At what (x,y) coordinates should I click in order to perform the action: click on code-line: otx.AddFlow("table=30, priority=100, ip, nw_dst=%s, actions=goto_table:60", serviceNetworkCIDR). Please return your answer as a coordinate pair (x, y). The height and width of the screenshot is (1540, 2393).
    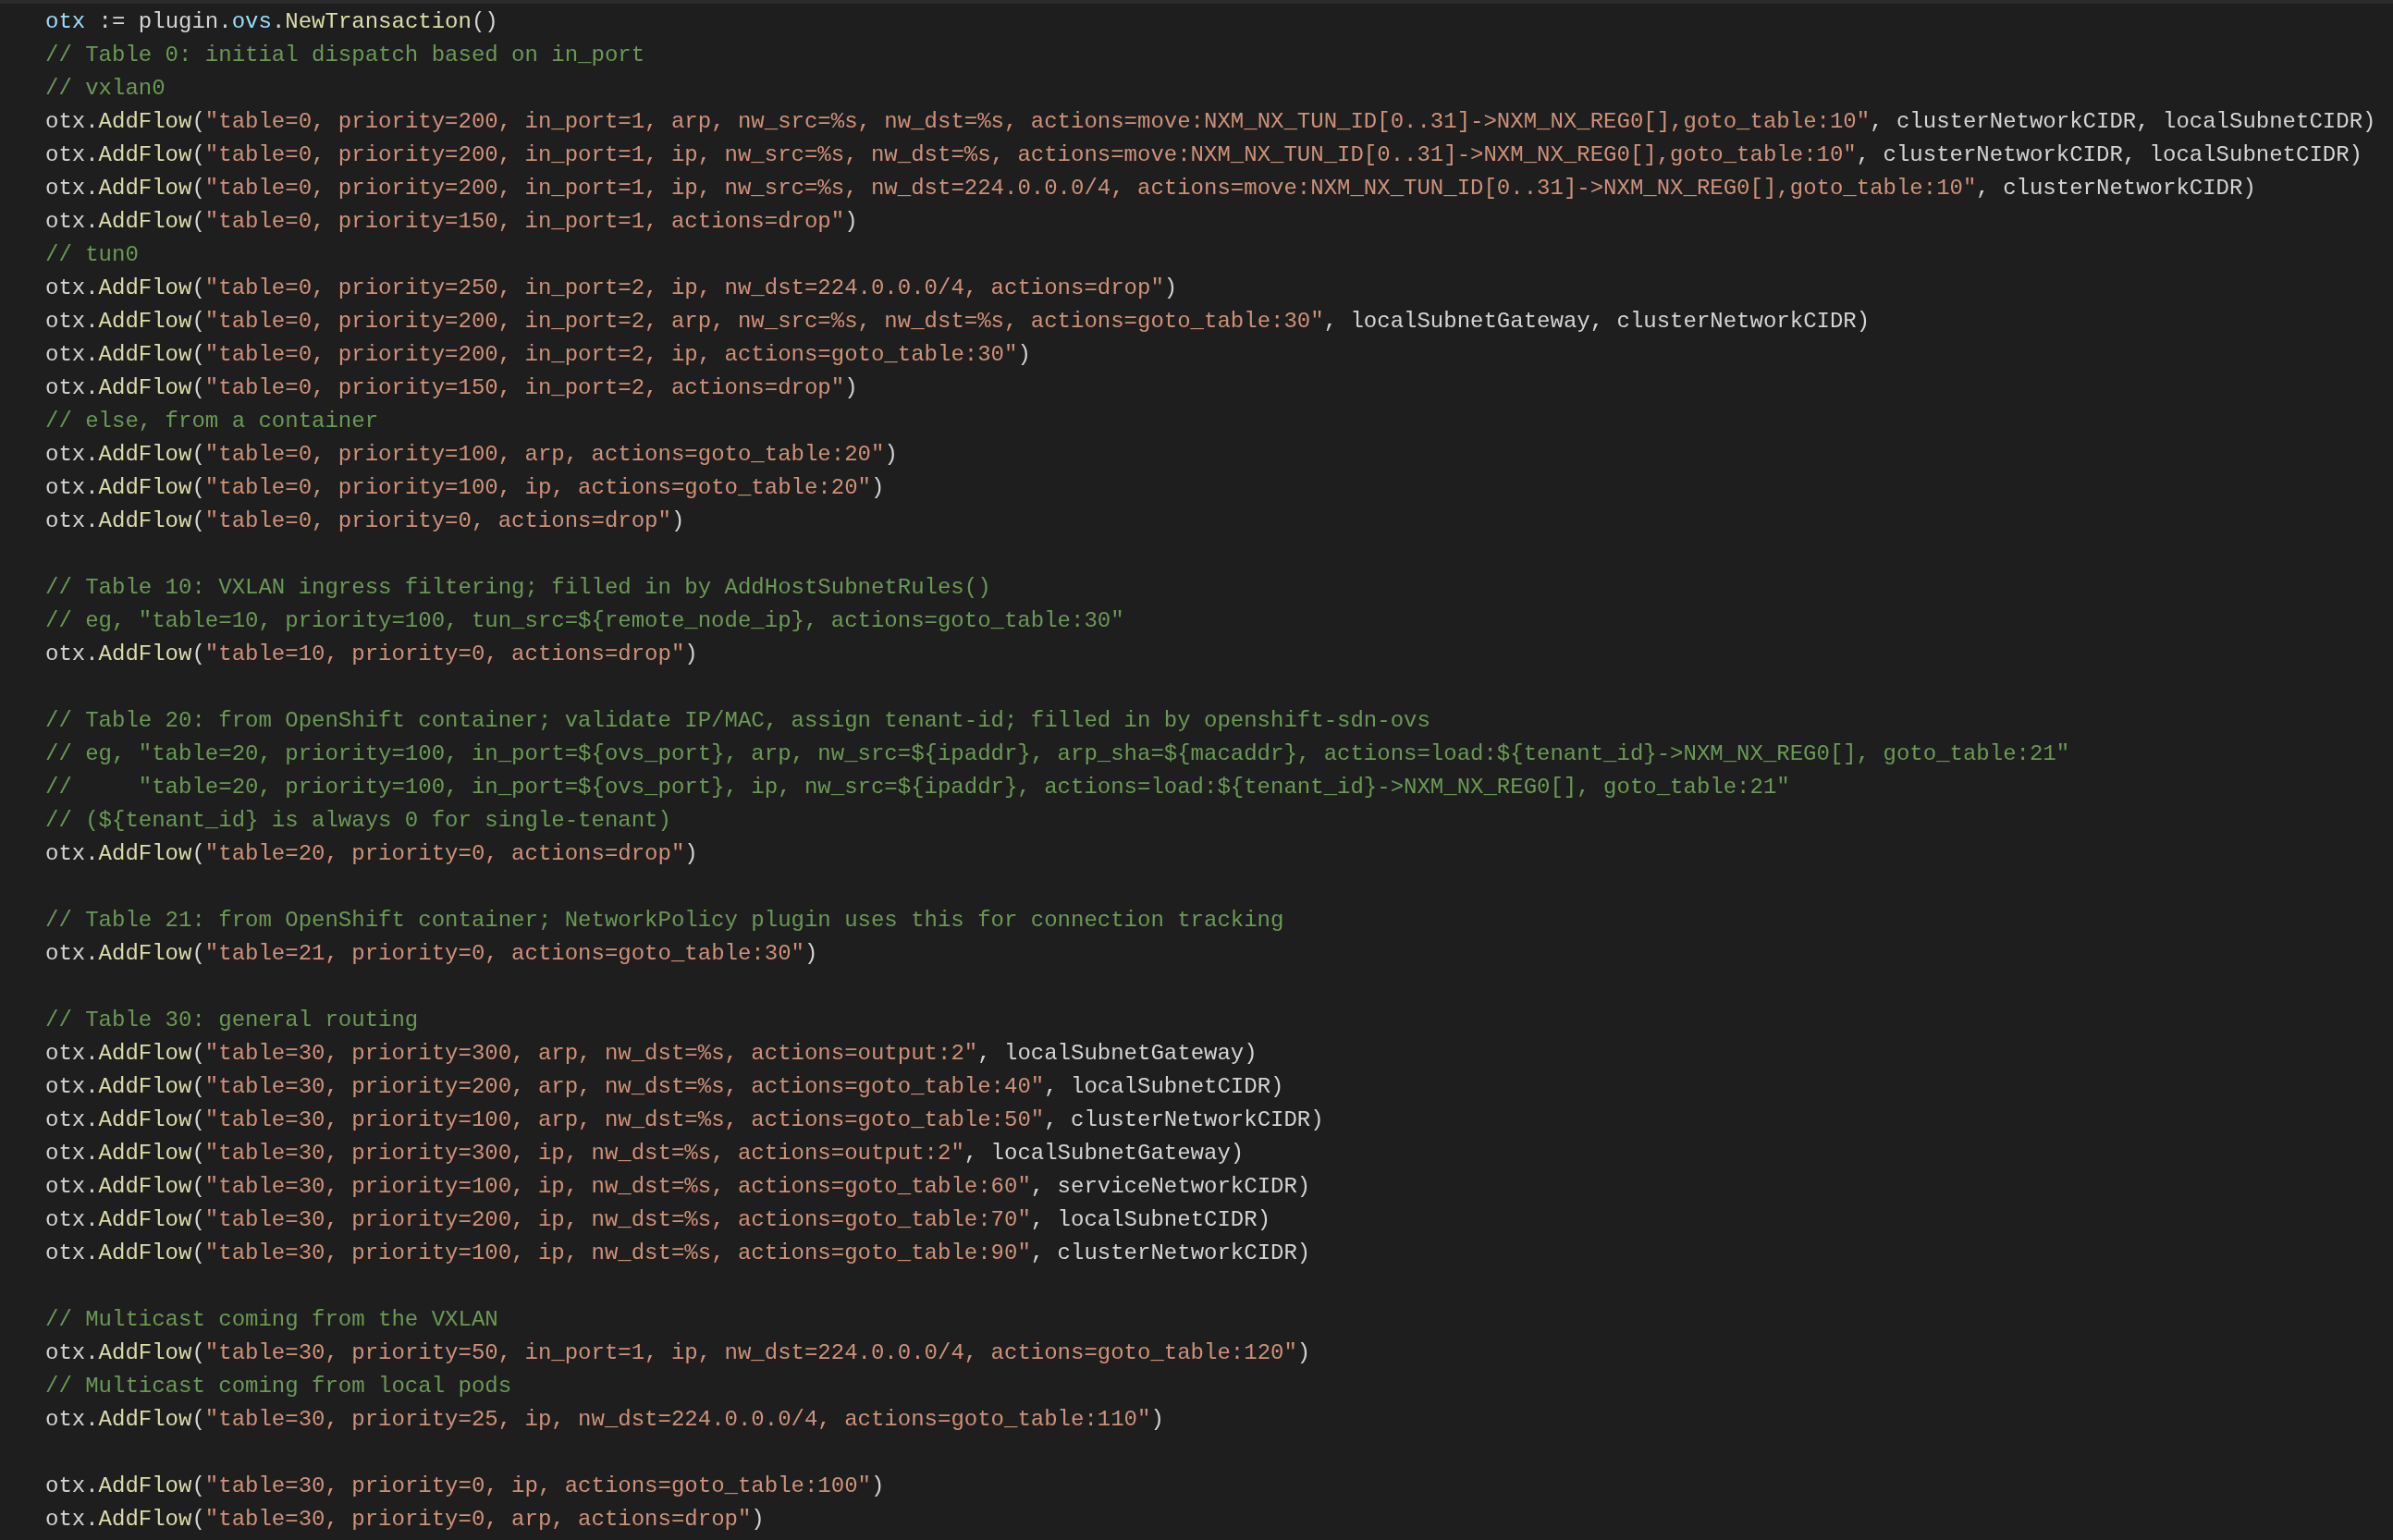
    Looking at the image, I should click on (678, 1187).